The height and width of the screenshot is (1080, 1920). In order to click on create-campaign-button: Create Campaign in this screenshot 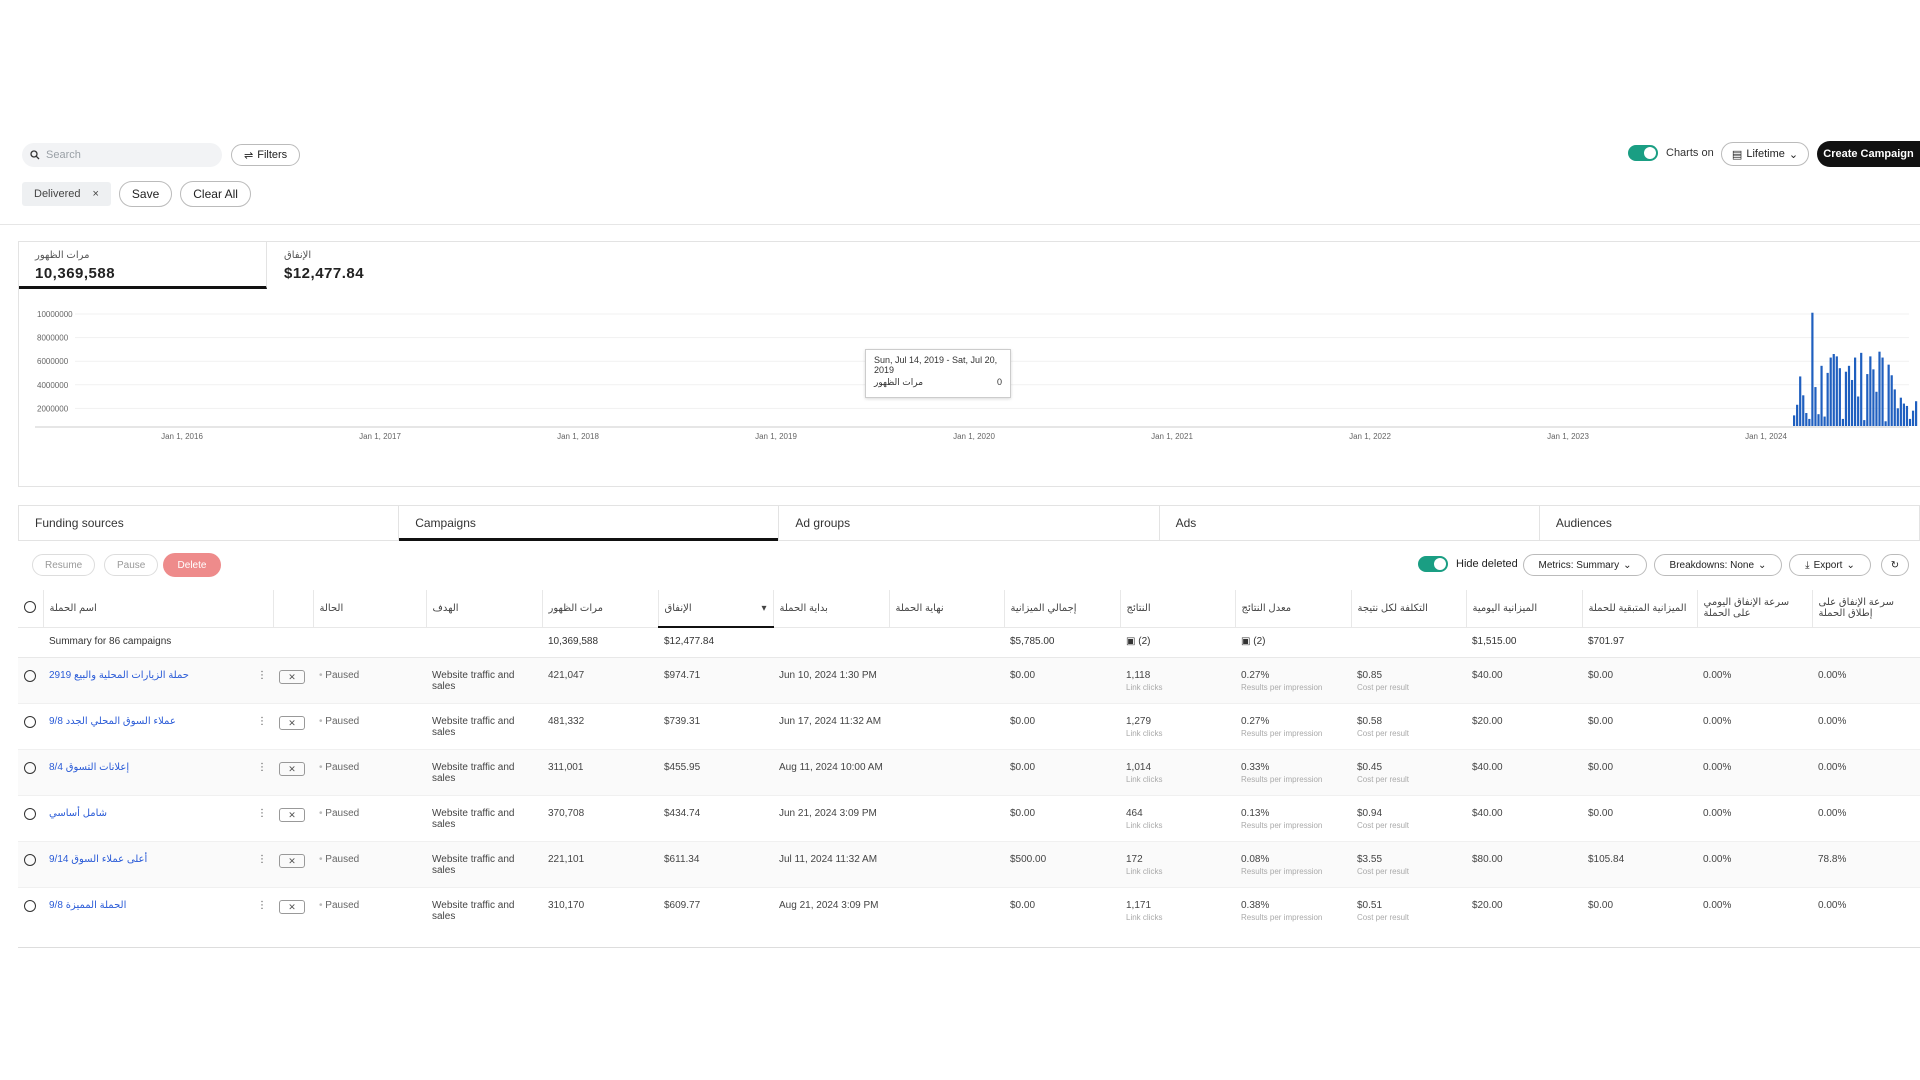, I will do `click(1868, 154)`.